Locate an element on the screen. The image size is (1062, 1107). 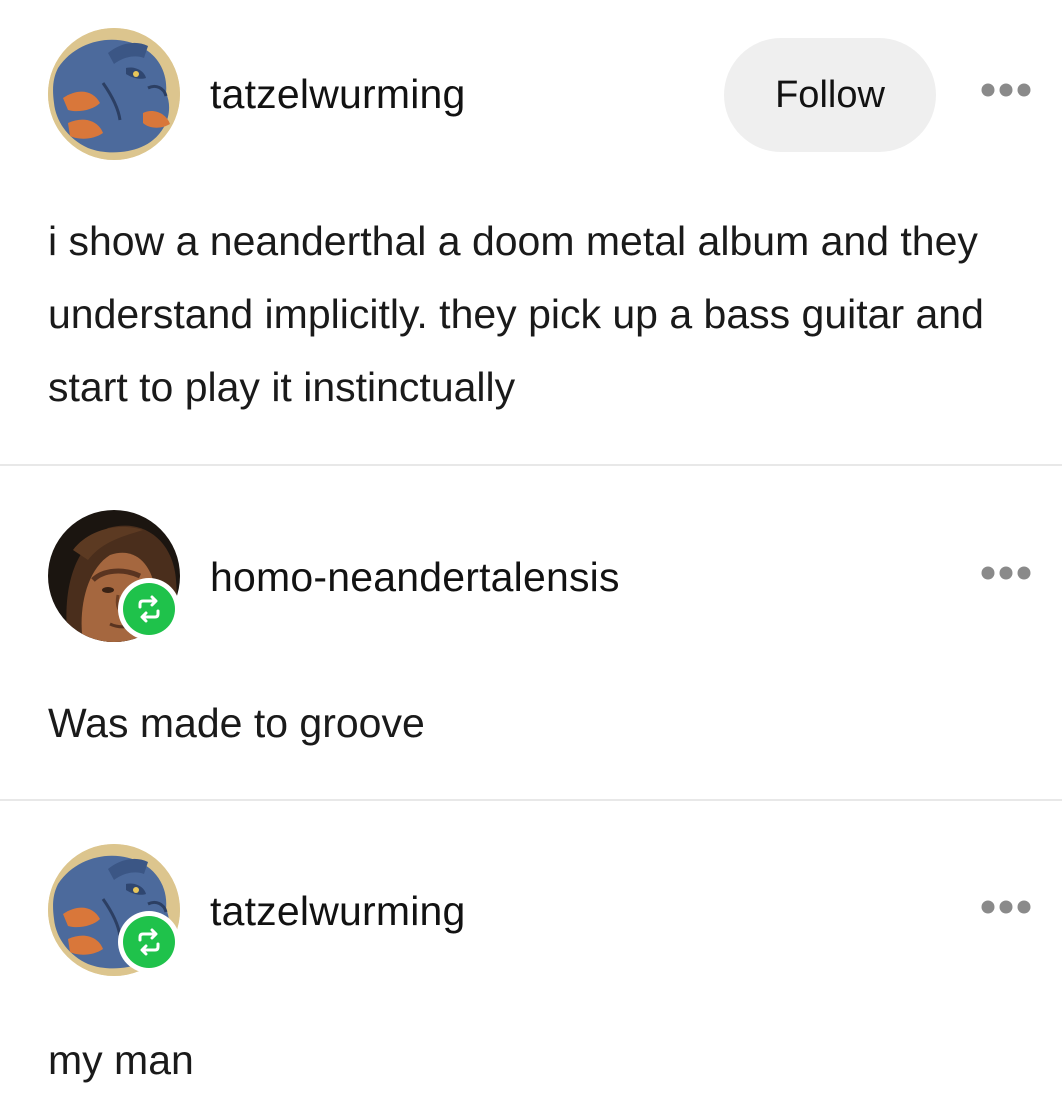
dragon-avatar is located at coordinates (114, 94).